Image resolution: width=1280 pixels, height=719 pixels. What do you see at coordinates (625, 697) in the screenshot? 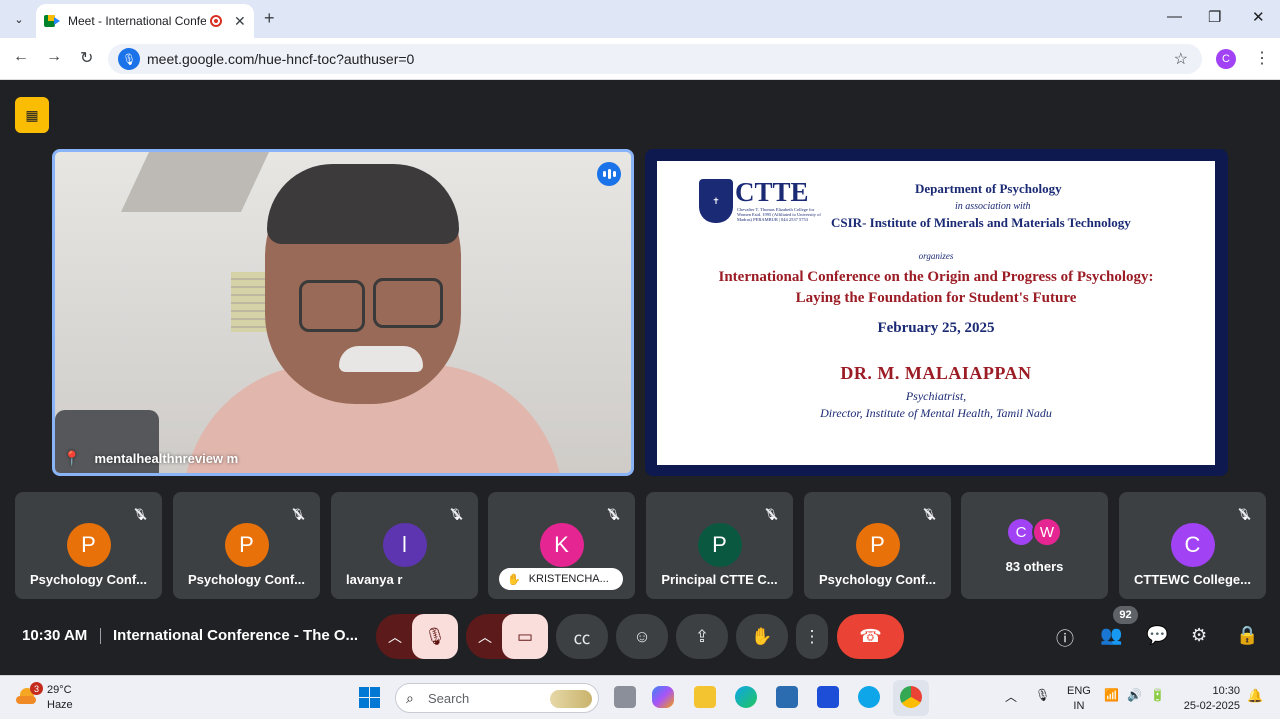
I see `task-view-icon` at bounding box center [625, 697].